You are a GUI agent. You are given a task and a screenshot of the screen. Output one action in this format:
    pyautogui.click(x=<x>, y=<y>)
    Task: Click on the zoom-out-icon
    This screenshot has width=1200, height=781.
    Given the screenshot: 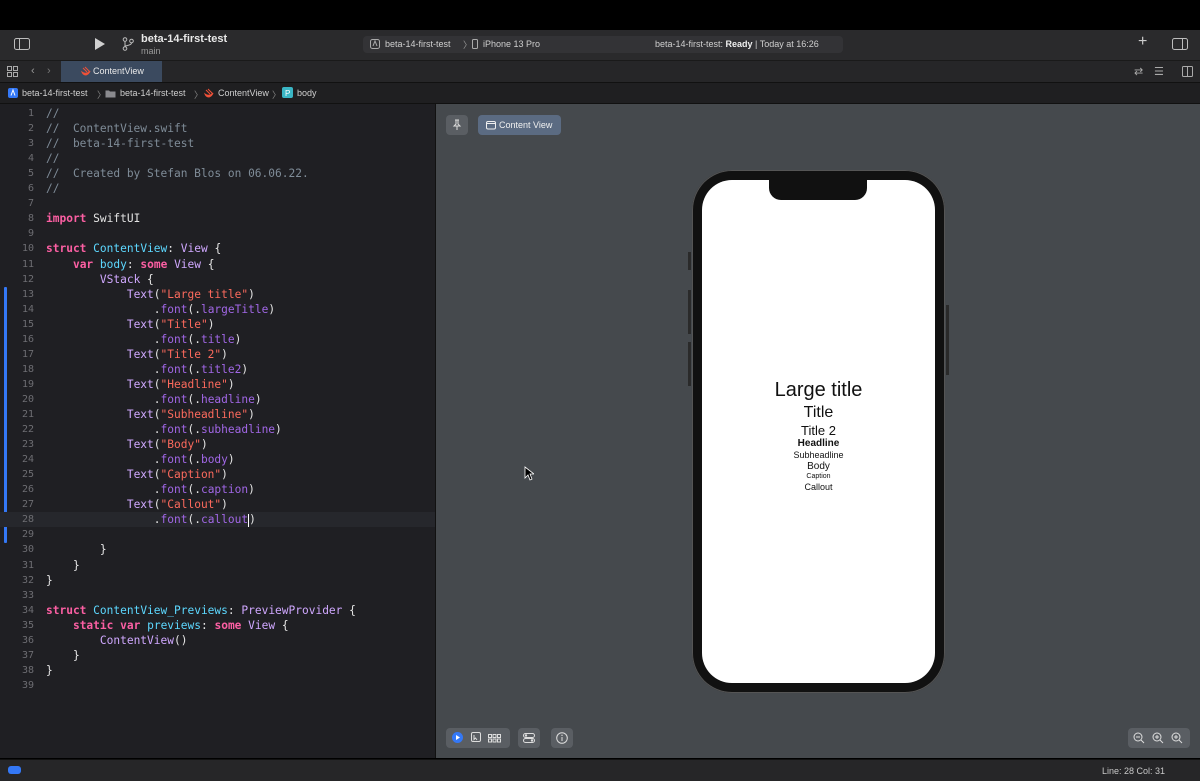 What is the action you would take?
    pyautogui.click(x=1139, y=739)
    